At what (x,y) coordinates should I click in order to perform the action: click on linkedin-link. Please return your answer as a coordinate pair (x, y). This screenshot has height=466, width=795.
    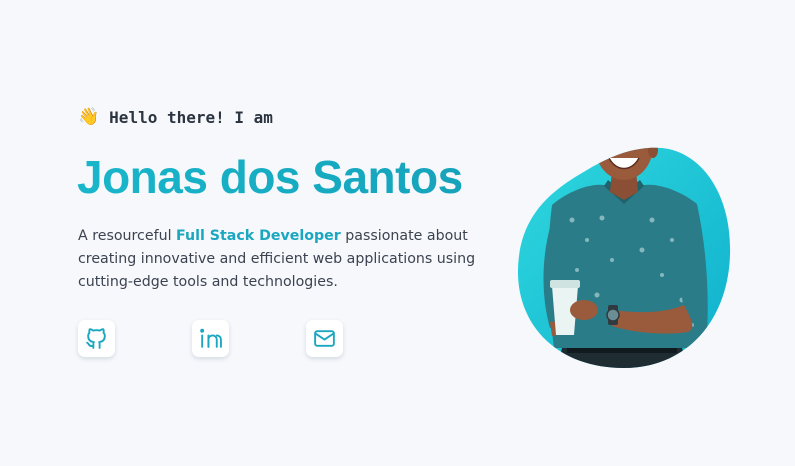
    Looking at the image, I should click on (210, 338).